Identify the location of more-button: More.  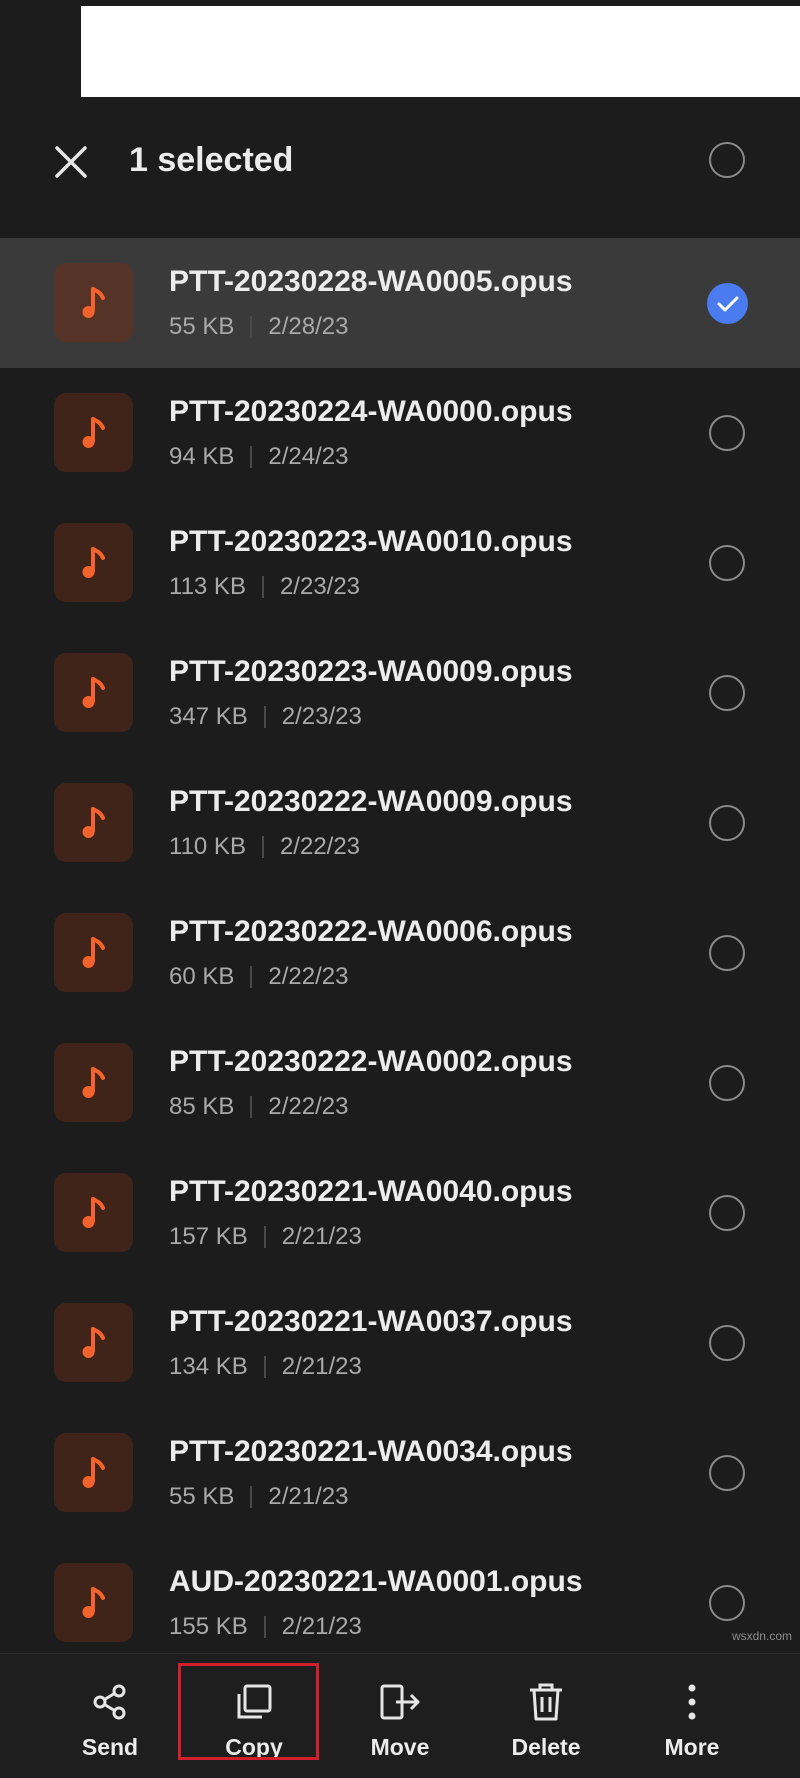
(692, 1716).